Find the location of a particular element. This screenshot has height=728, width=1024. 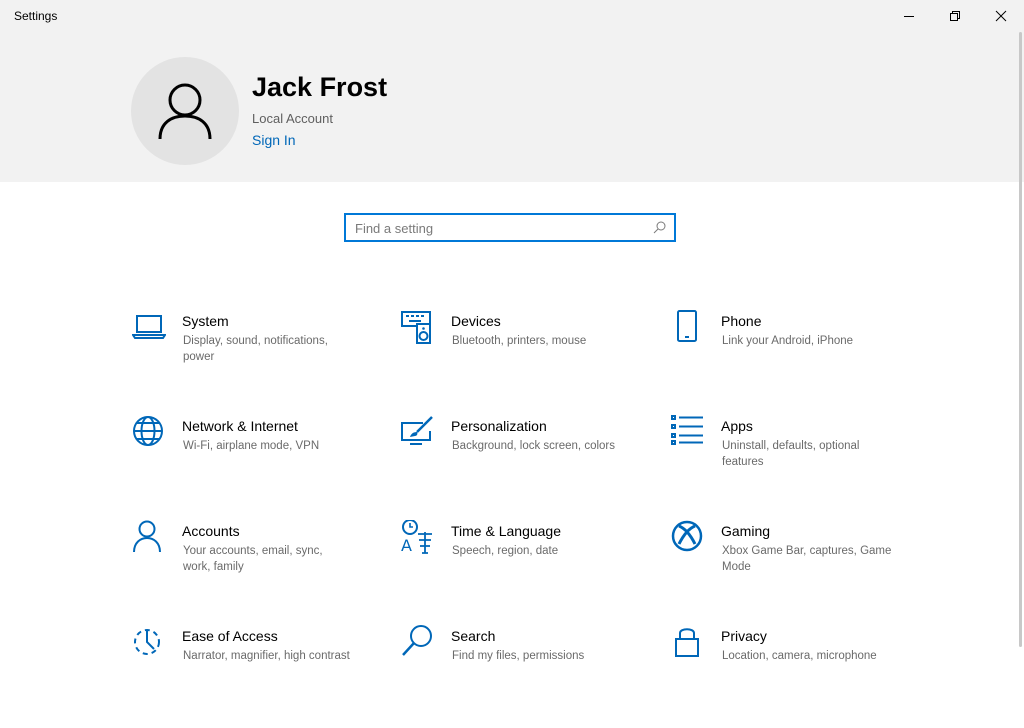

category-description: Location, camera, microphone is located at coordinates (799, 656).